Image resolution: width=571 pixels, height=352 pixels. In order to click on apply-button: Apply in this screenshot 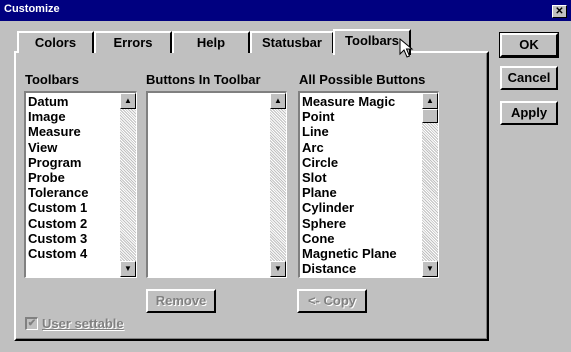, I will do `click(529, 113)`.